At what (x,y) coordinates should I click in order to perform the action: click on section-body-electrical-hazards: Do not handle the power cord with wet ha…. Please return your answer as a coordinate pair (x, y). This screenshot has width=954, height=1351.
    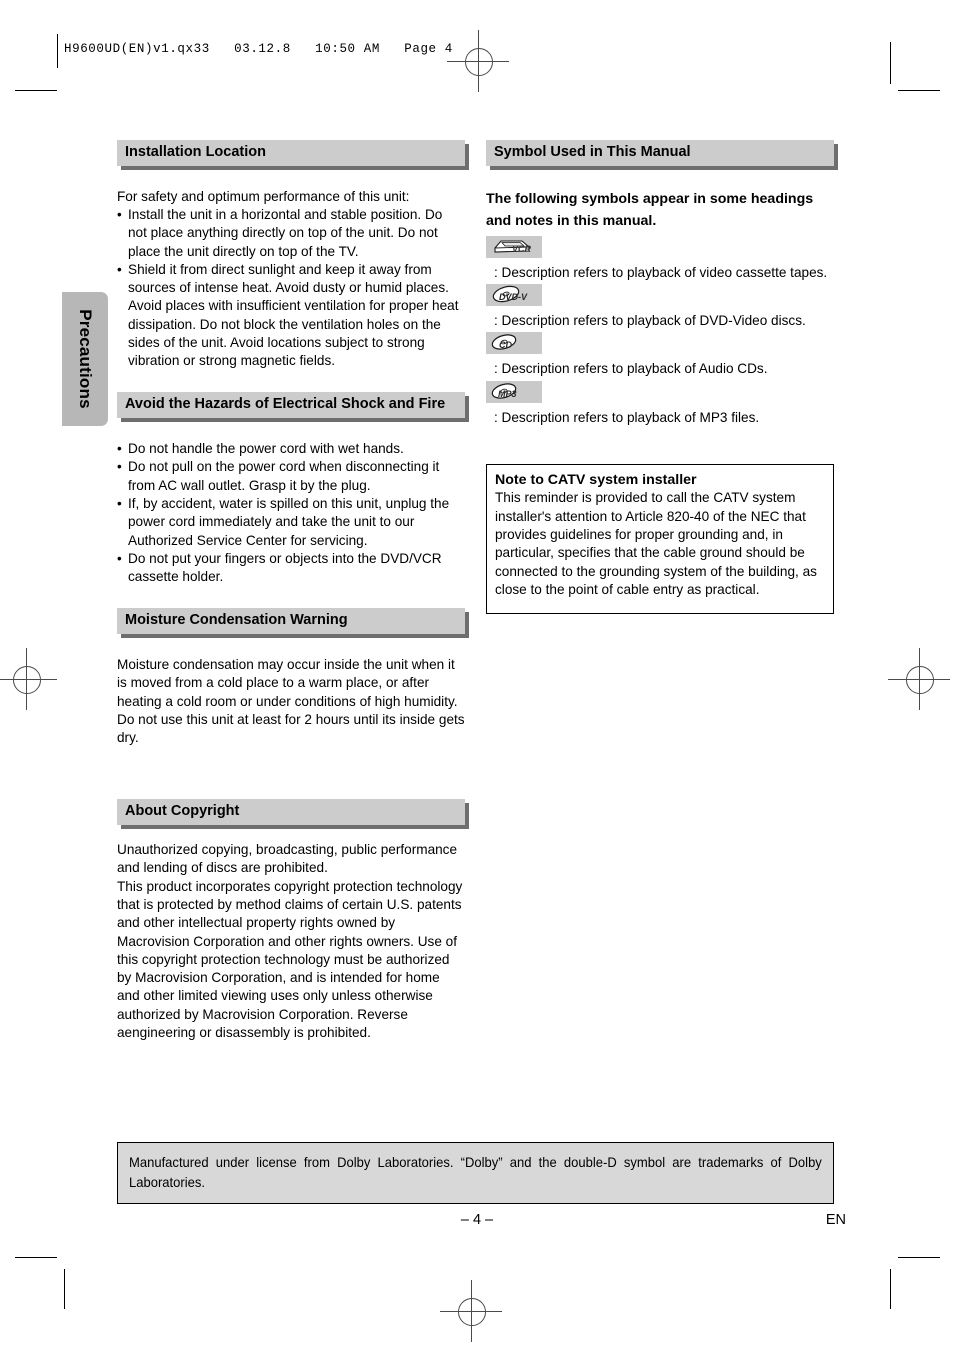
    Looking at the image, I should click on (291, 513).